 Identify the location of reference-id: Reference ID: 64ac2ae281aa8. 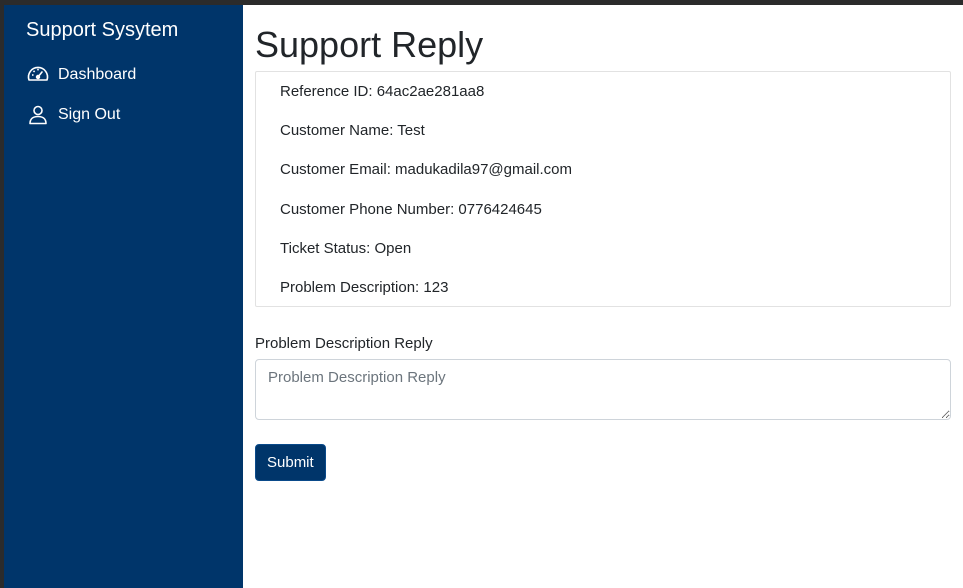
(382, 91).